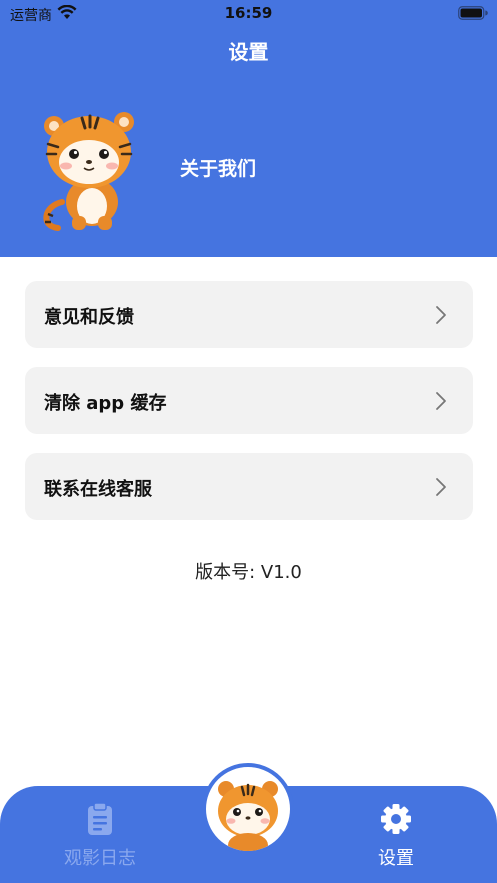  What do you see at coordinates (100, 837) in the screenshot?
I see `tab-movie-log: 观影日志` at bounding box center [100, 837].